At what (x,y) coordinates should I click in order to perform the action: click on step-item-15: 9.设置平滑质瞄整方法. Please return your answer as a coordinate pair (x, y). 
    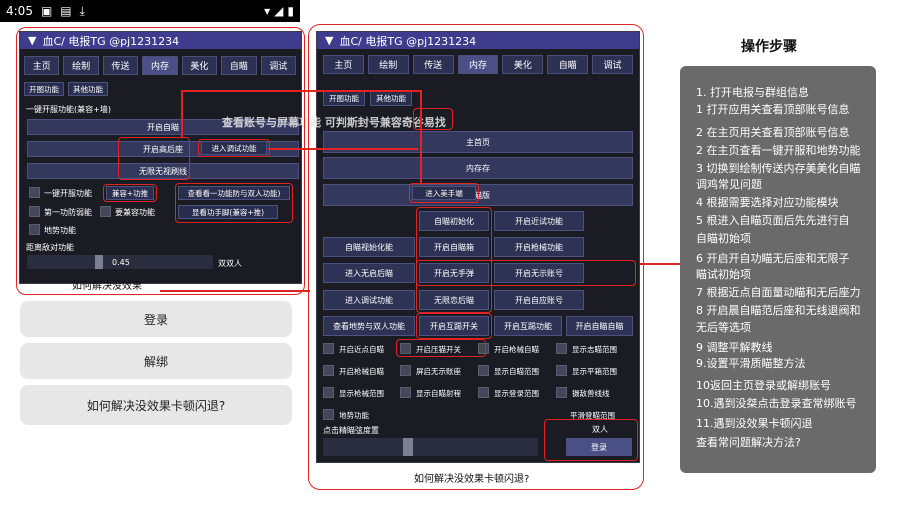
    Looking at the image, I should click on (751, 363).